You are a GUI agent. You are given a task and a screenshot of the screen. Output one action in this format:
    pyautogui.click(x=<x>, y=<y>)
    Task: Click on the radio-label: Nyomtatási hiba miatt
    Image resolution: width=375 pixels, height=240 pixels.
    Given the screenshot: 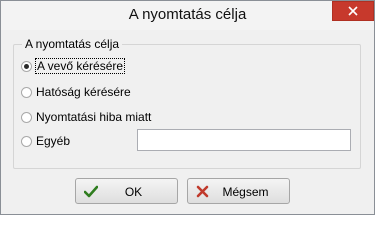 What is the action you would take?
    pyautogui.click(x=94, y=117)
    